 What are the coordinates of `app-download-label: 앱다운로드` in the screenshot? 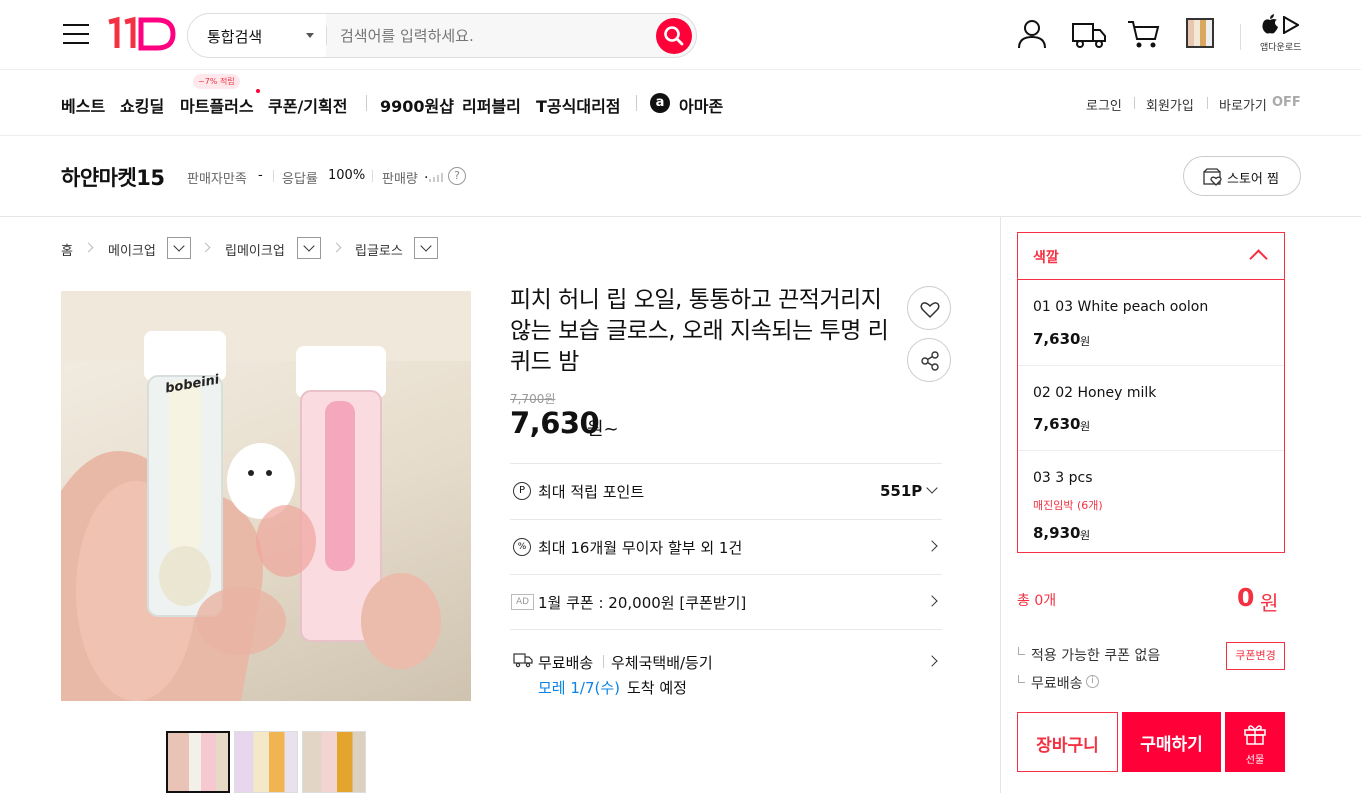 It's located at (1281, 48).